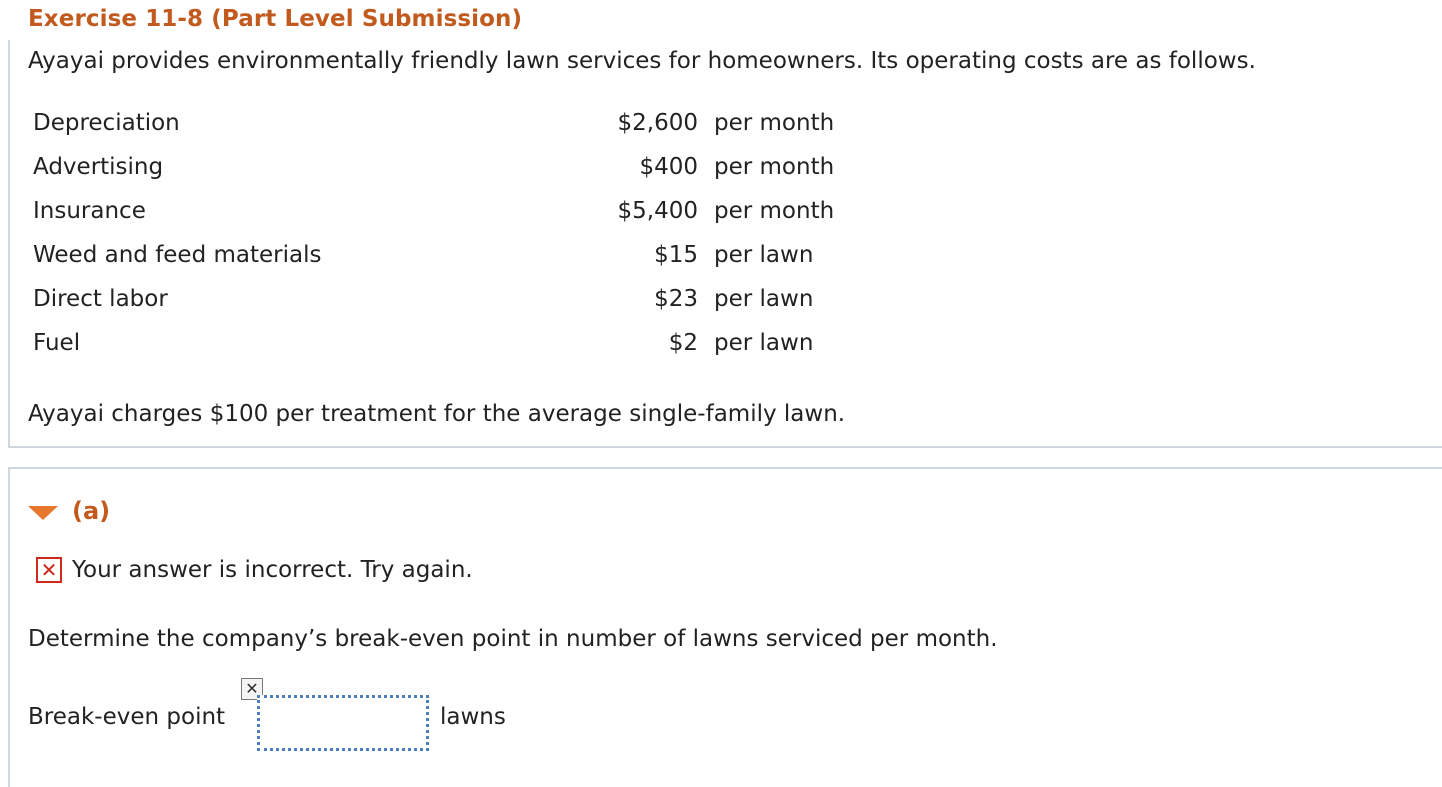 This screenshot has height=787, width=1442. I want to click on cost-label: Weed and feed materials, so click(177, 255).